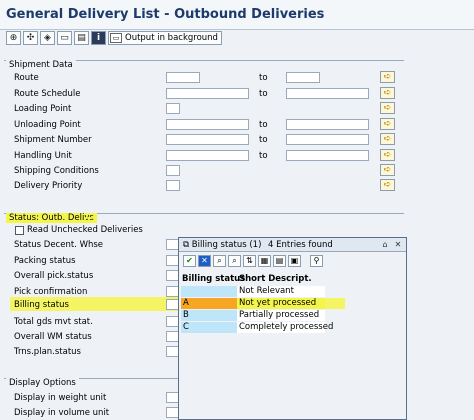 This screenshot has width=474, height=420. What do you see at coordinates (89, 213) in the screenshot?
I see `highlight-mark` at bounding box center [89, 213].